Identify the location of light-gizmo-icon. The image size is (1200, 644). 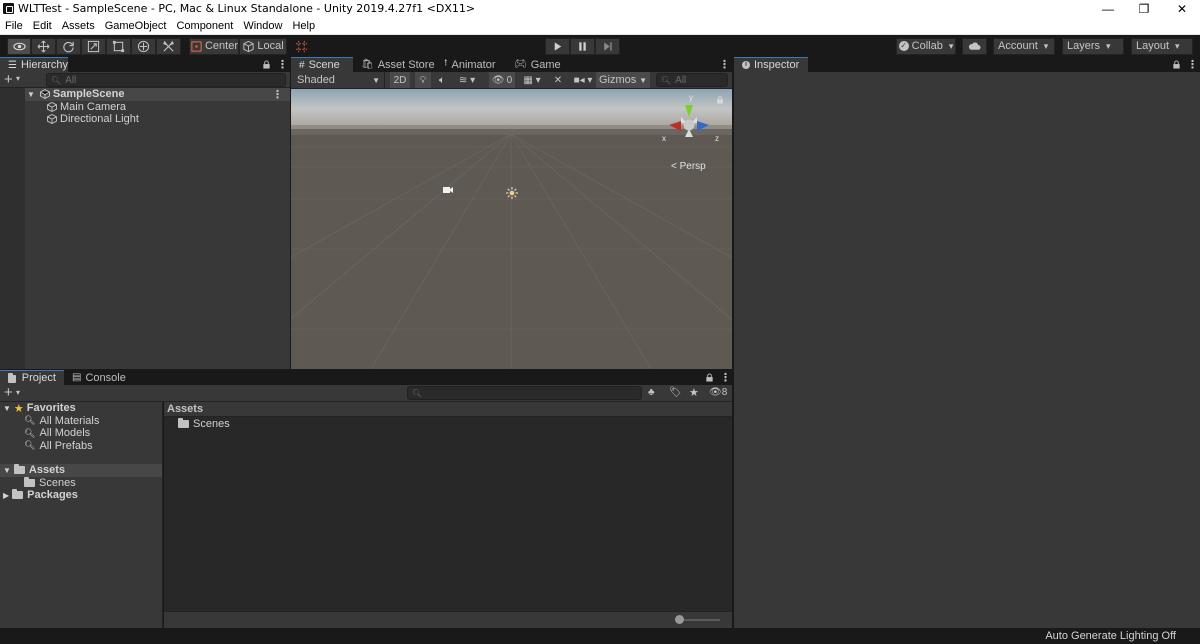
(512, 193).